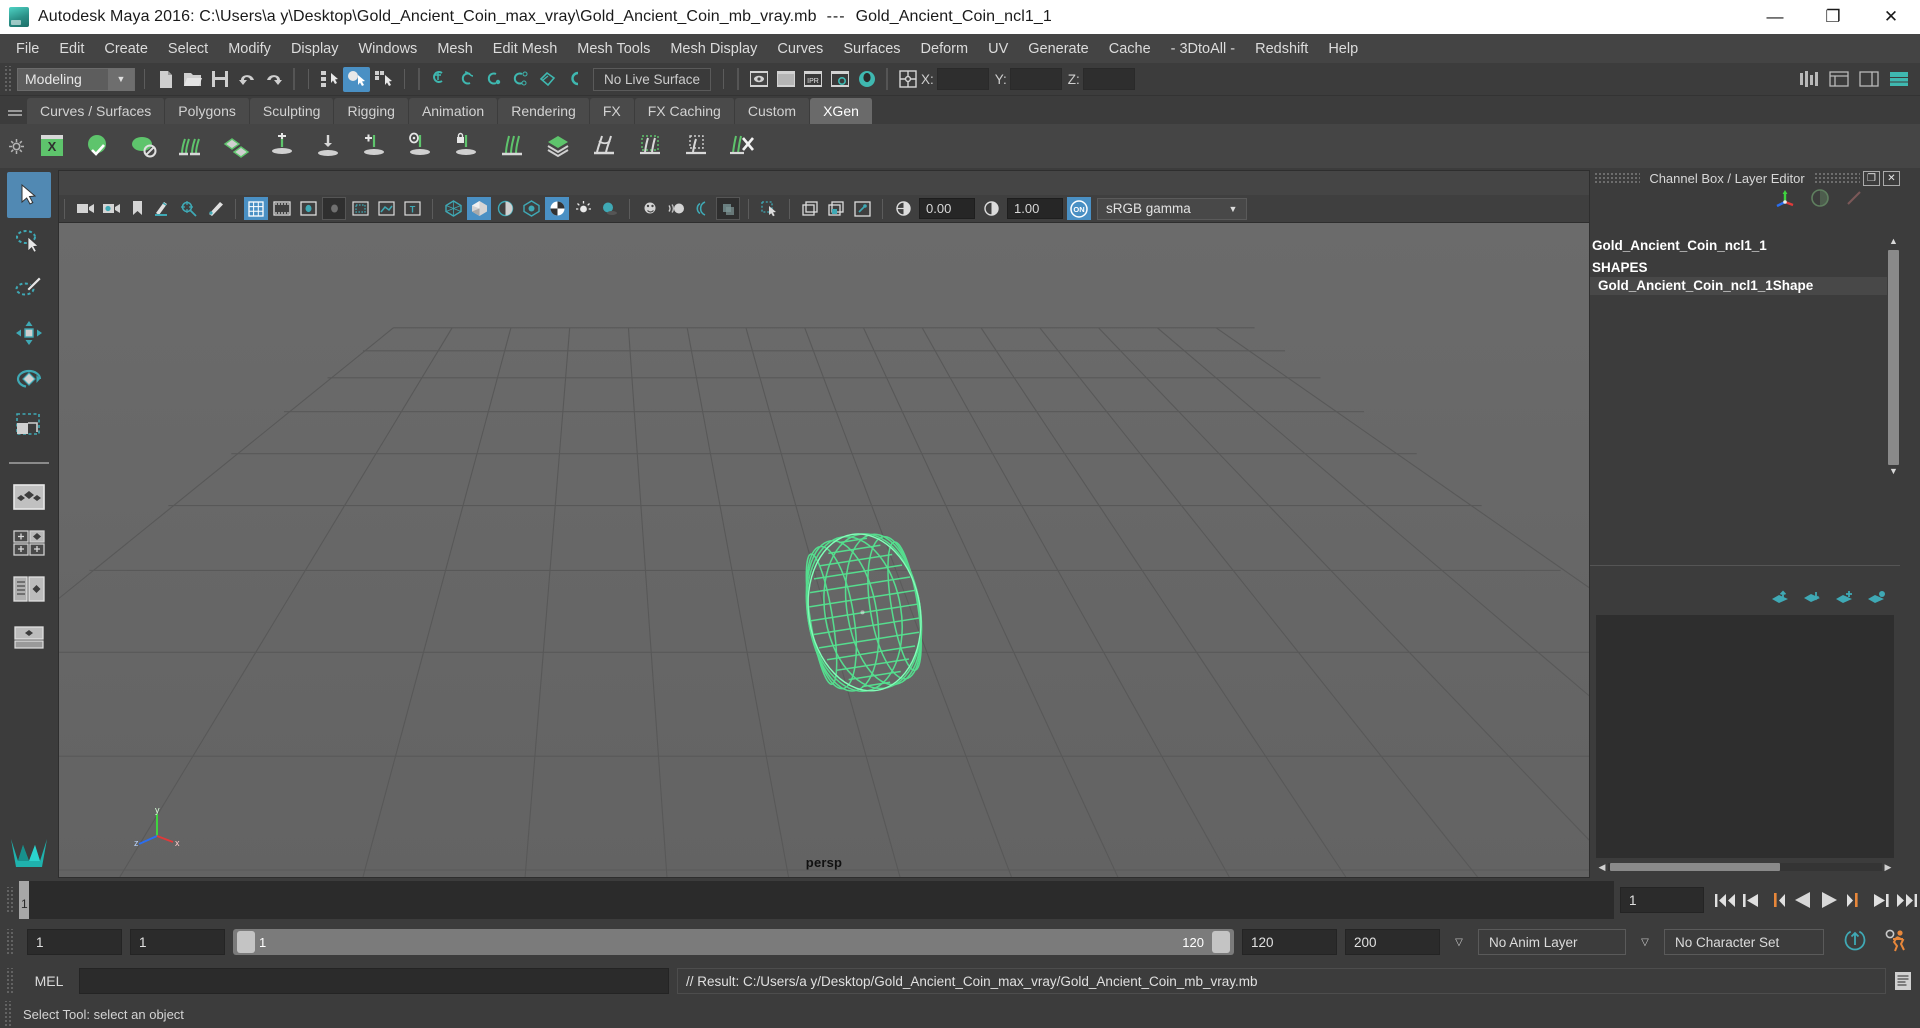 The image size is (1920, 1028). I want to click on command-input-field, so click(374, 981).